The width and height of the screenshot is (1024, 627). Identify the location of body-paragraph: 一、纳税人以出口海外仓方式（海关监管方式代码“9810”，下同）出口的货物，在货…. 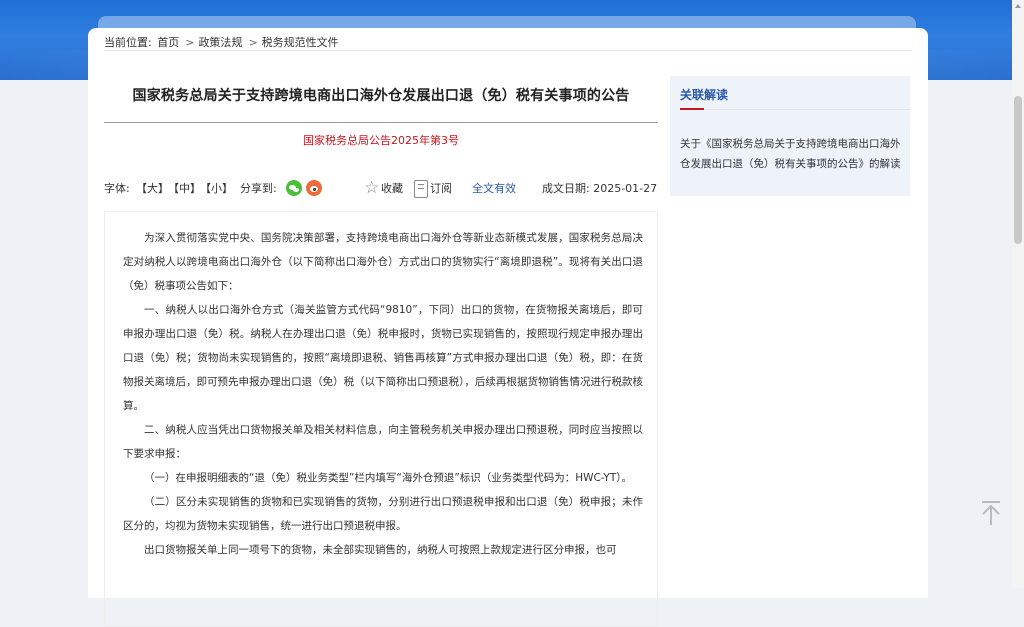
(383, 358).